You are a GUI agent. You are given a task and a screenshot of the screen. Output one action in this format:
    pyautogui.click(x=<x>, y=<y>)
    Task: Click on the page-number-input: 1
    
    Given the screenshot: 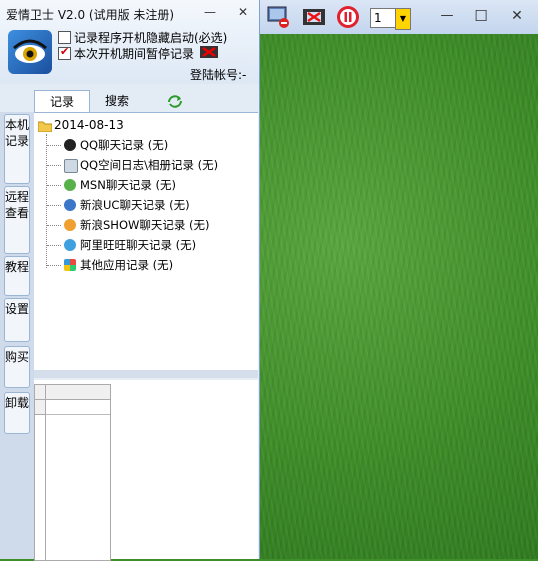 What is the action you would take?
    pyautogui.click(x=383, y=18)
    